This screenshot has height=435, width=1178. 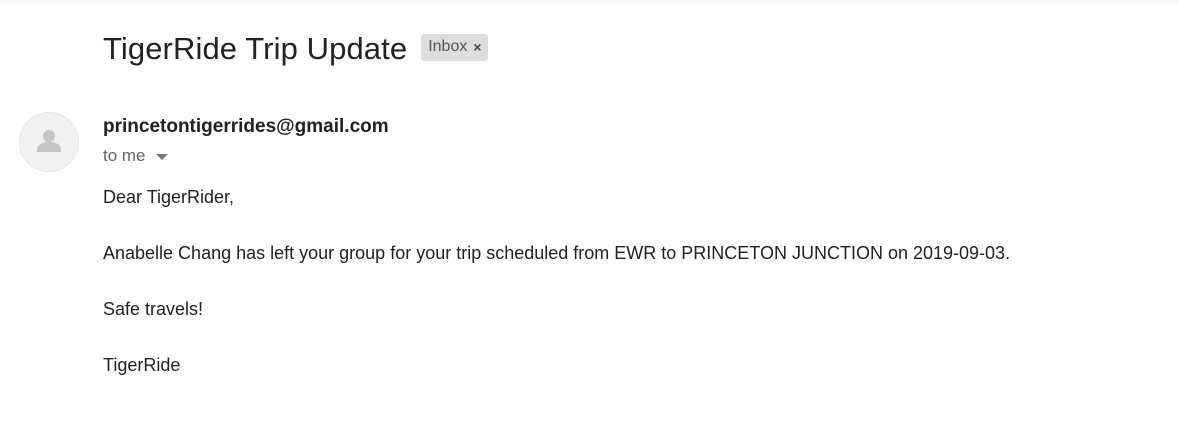 What do you see at coordinates (477, 47) in the screenshot?
I see `close-icon: ×` at bounding box center [477, 47].